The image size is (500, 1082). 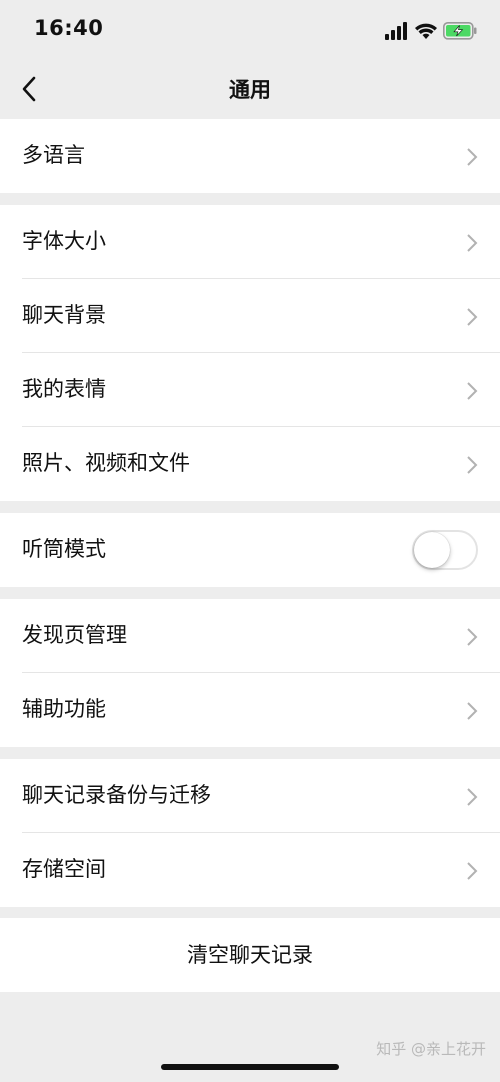 What do you see at coordinates (396, 31) in the screenshot?
I see `cellular-signal-icon` at bounding box center [396, 31].